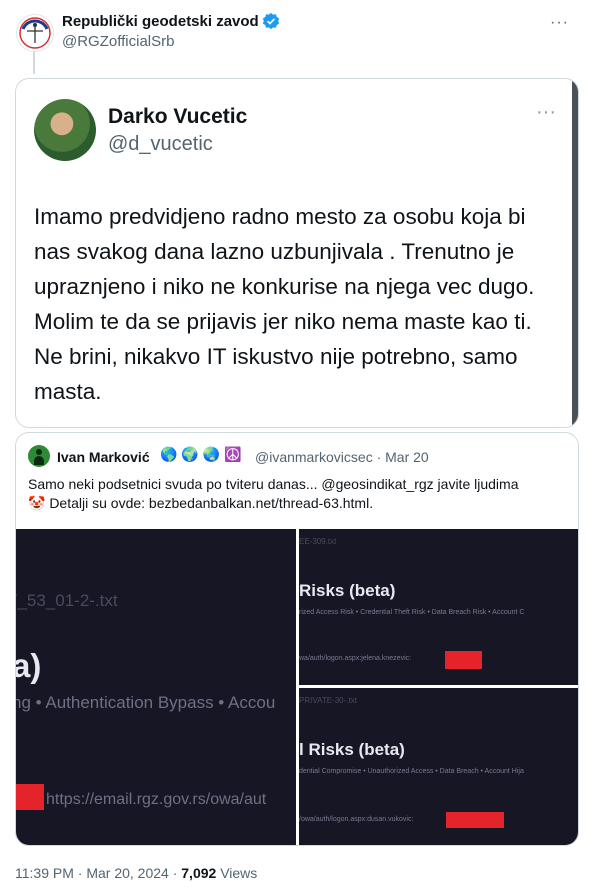  What do you see at coordinates (201, 454) in the screenshot?
I see `quote-author-emojis: 🌎 🌍 🌏 ☮️` at bounding box center [201, 454].